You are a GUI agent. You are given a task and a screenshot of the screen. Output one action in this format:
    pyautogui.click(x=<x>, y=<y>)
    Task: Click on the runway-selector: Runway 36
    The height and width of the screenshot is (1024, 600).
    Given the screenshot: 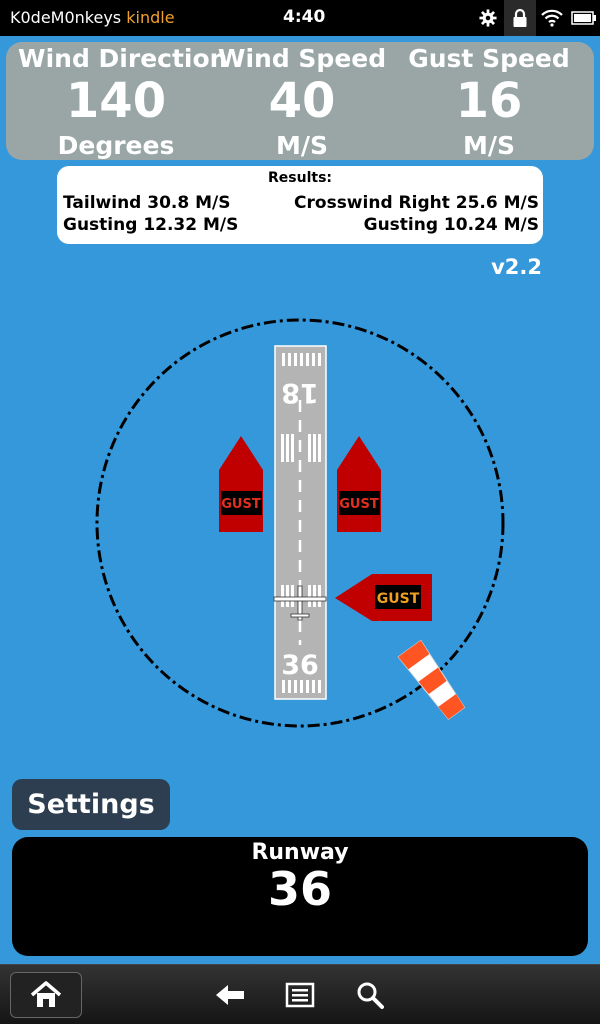 What is the action you would take?
    pyautogui.click(x=300, y=896)
    